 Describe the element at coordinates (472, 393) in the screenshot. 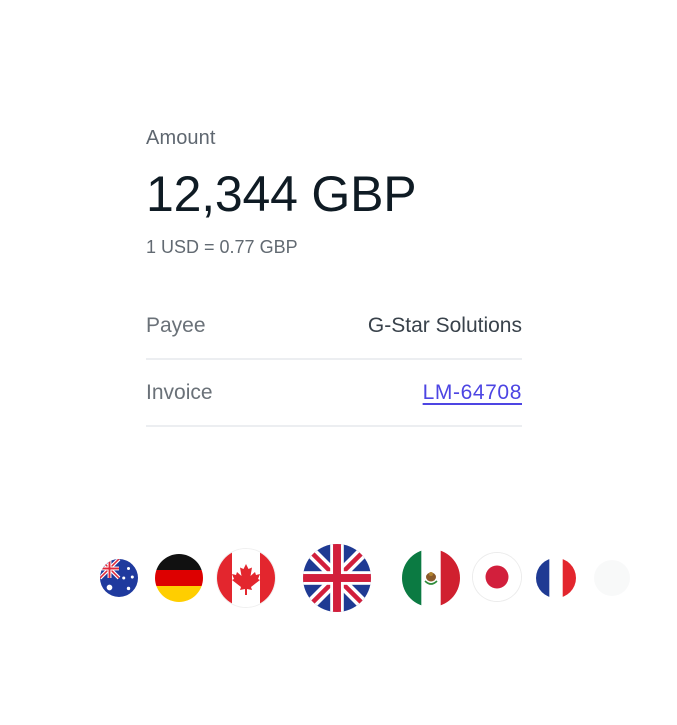

I see `invoice-link: LM-64708` at that location.